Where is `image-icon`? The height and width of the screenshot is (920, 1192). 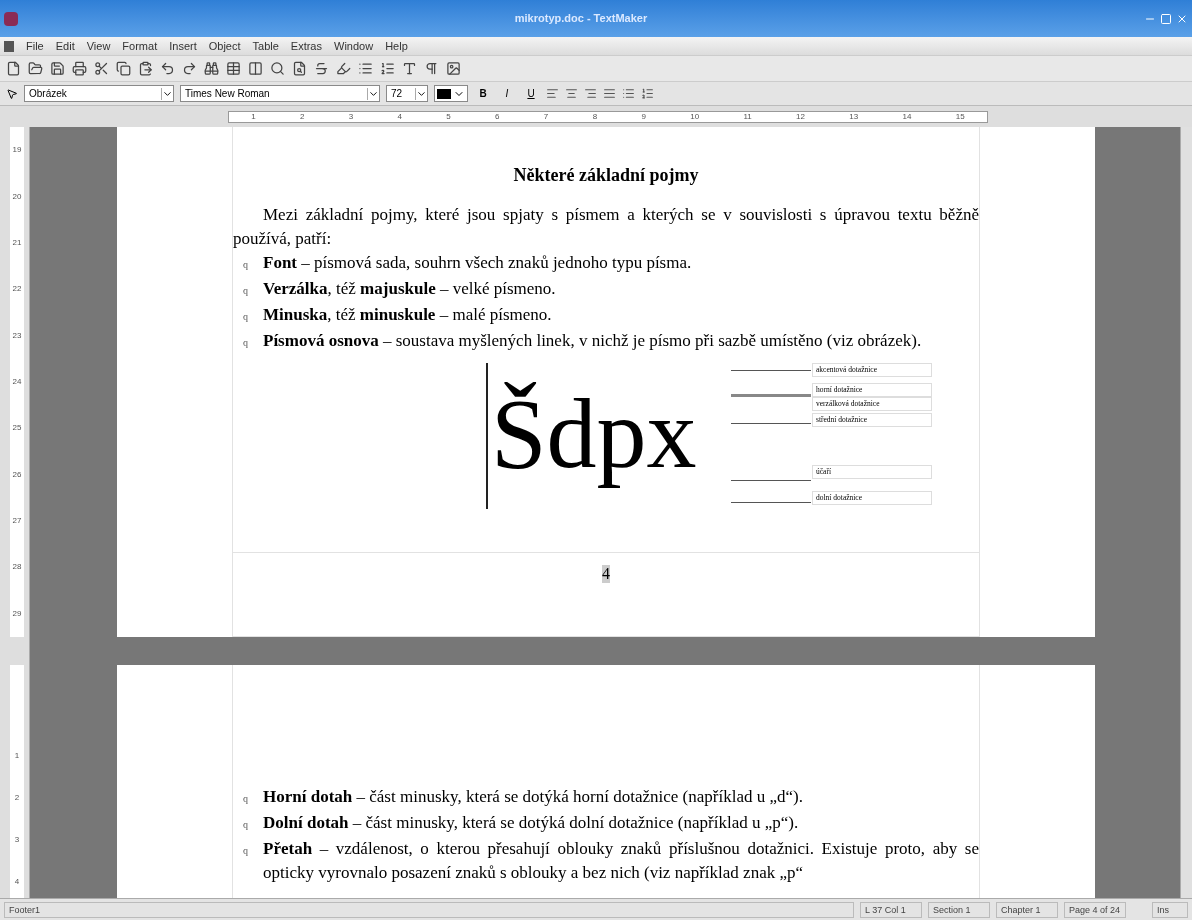 image-icon is located at coordinates (453, 68).